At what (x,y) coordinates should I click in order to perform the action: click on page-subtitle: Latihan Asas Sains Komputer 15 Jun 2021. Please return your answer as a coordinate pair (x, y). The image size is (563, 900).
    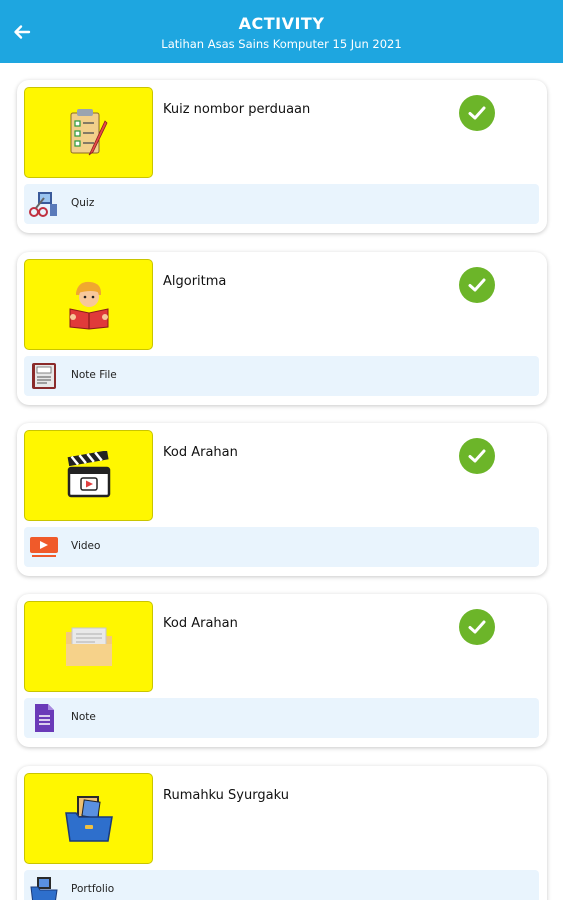
    Looking at the image, I should click on (281, 44).